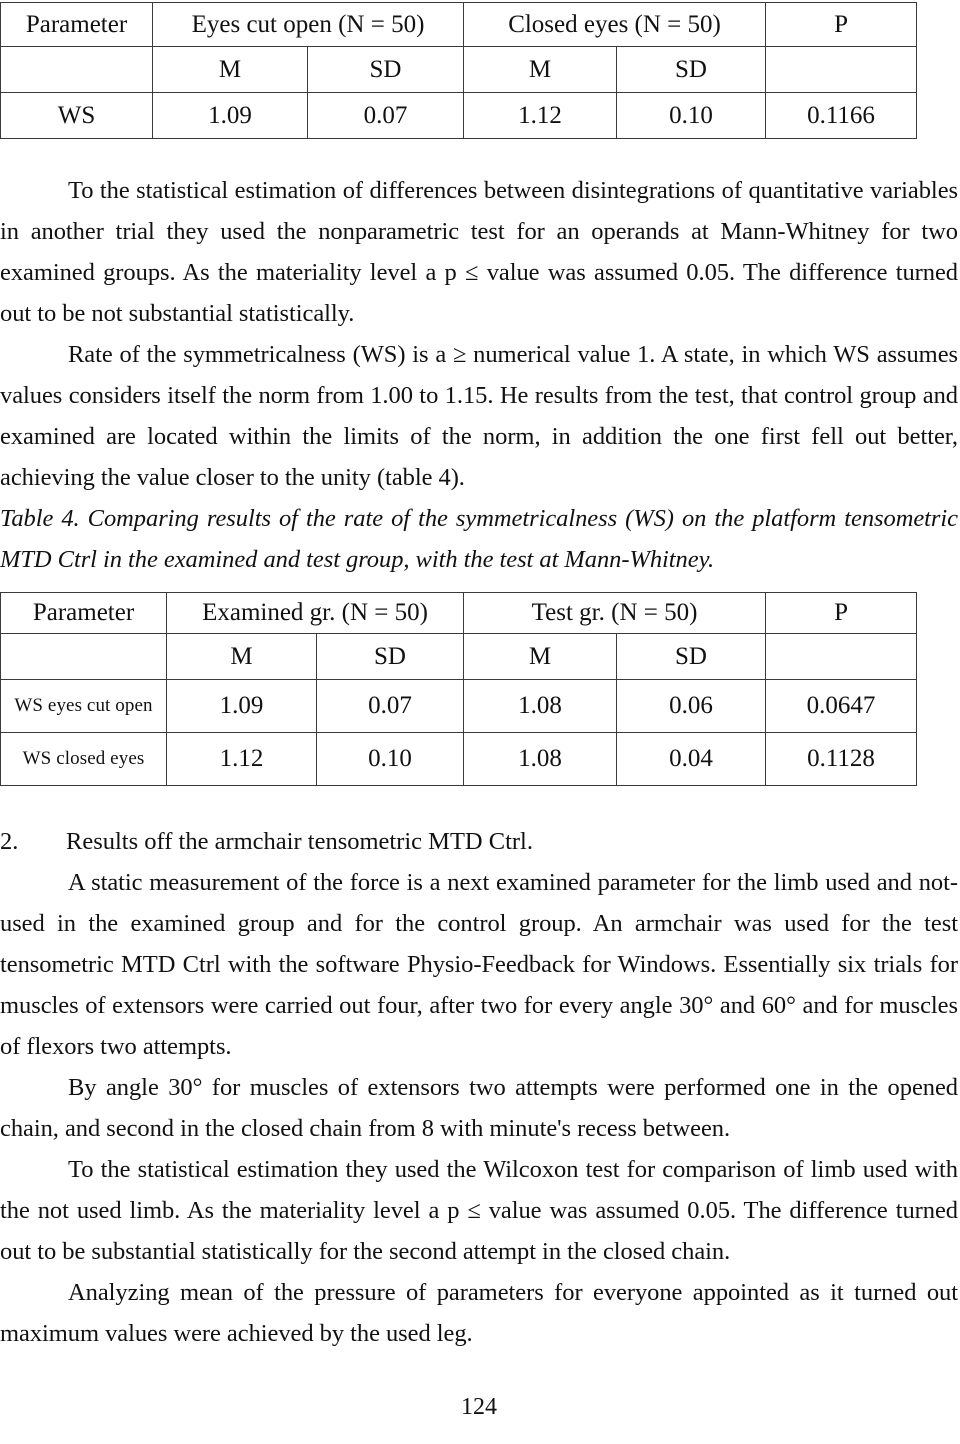 Image resolution: width=960 pixels, height=1444 pixels. Describe the element at coordinates (390, 656) in the screenshot. I see `table4-sub-sd1: SD` at that location.